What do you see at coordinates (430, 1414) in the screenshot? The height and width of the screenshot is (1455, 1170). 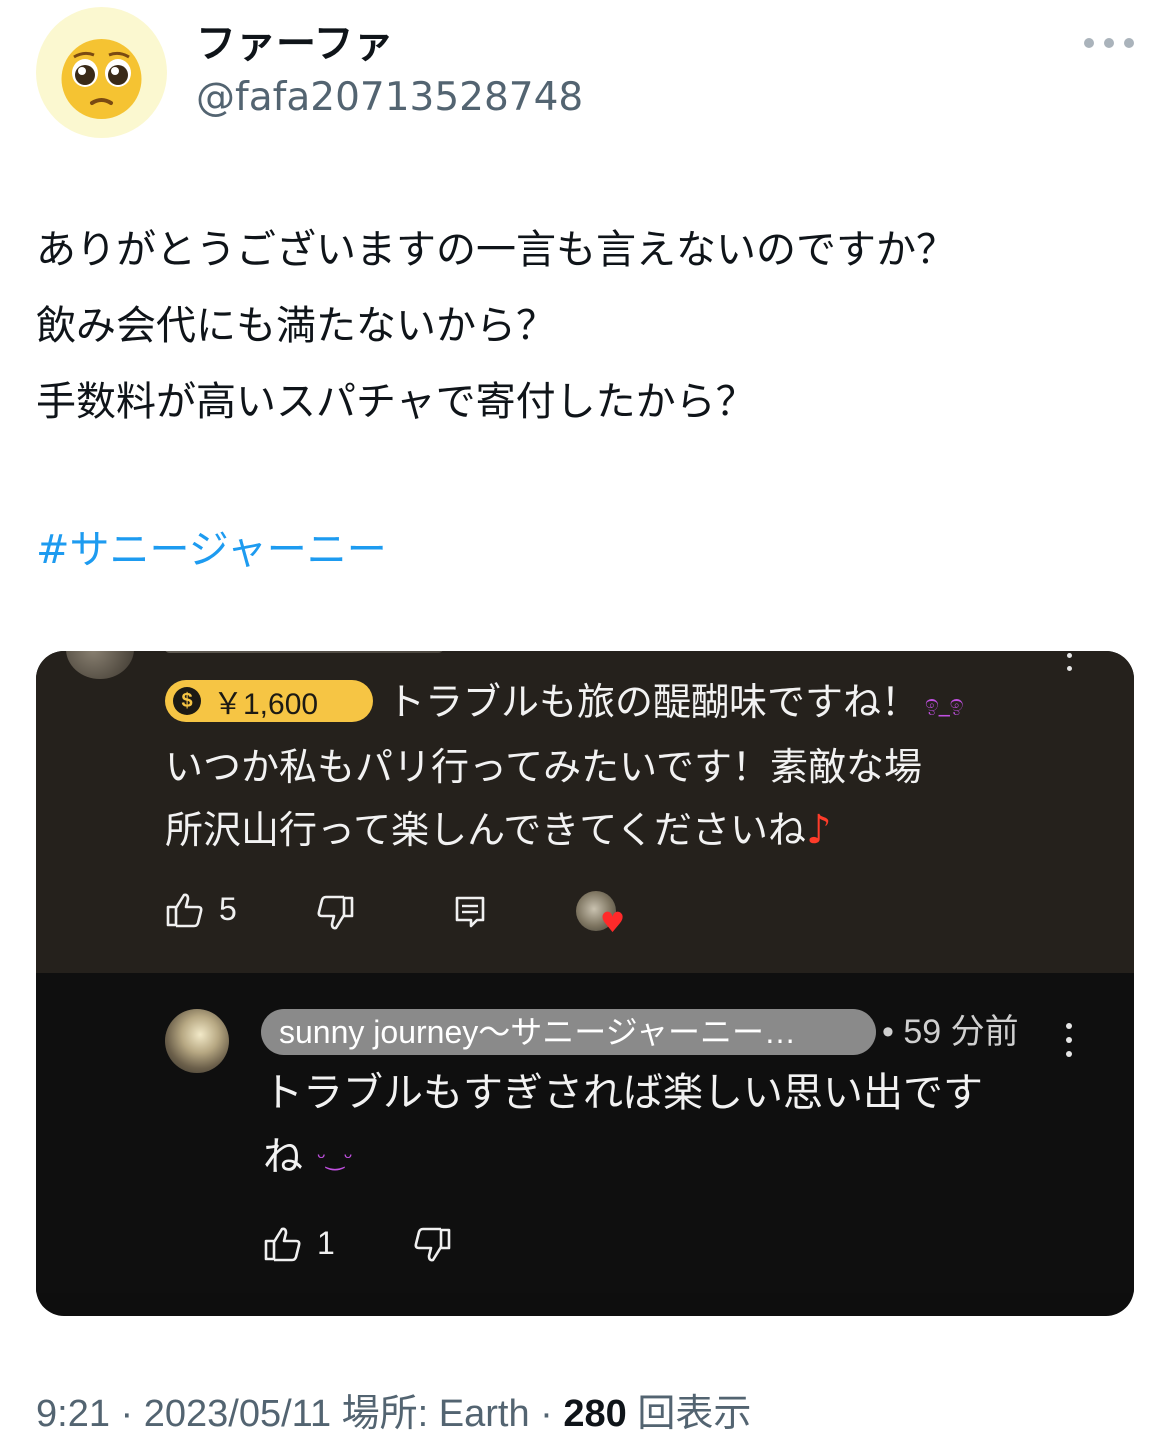 I see `tweet-location: 場所: Earth` at bounding box center [430, 1414].